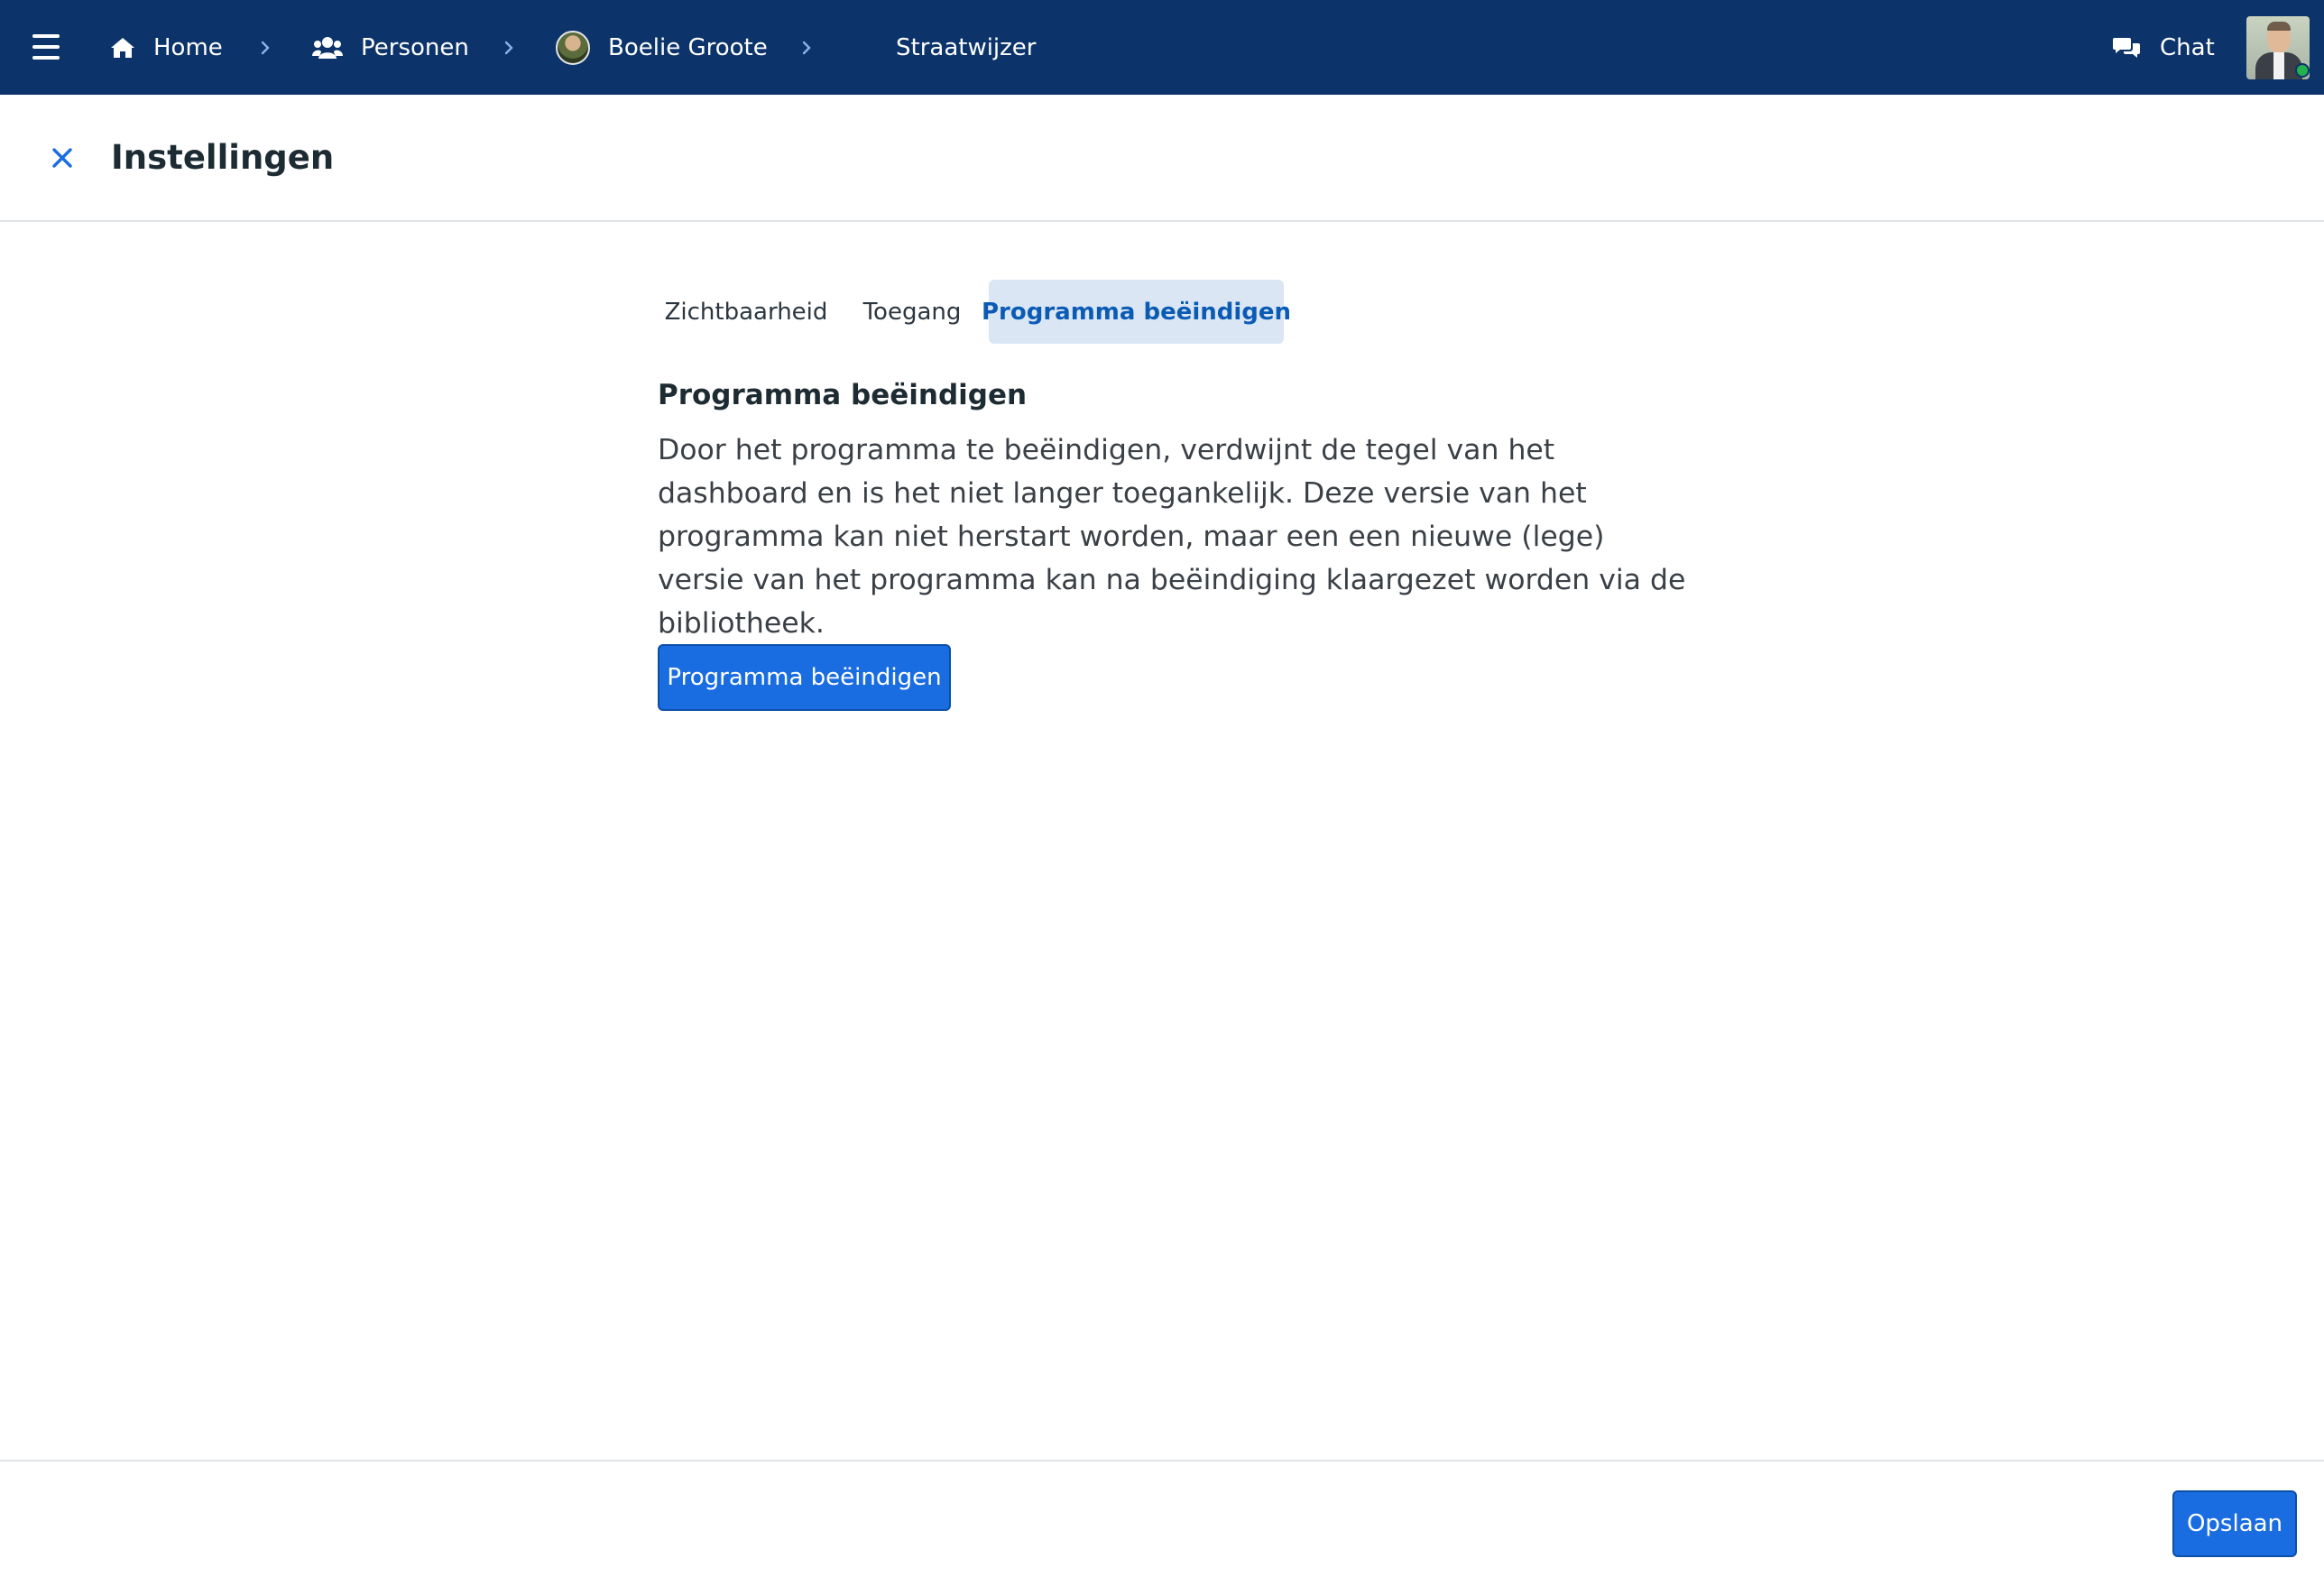 The height and width of the screenshot is (1586, 2324). Describe the element at coordinates (2302, 70) in the screenshot. I see `status-online-indicator` at that location.